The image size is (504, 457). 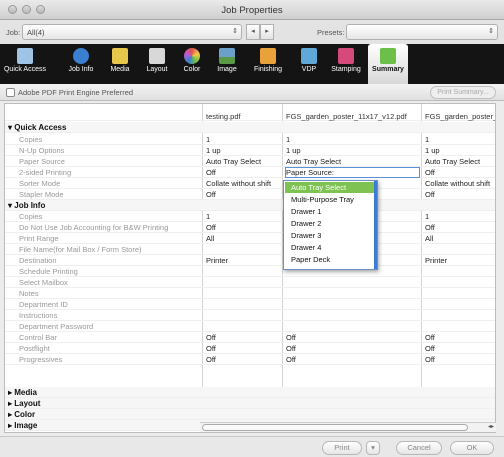 I want to click on dropdown-option: Drawer 3, so click(x=330, y=235).